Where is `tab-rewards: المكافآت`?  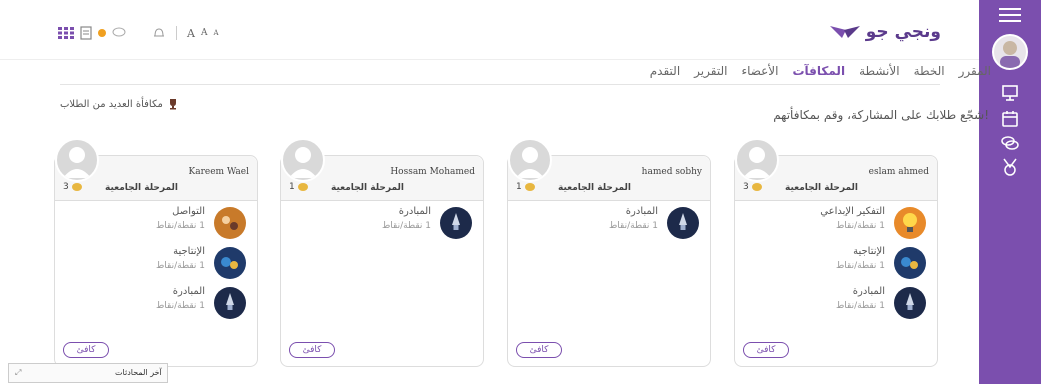
tab-rewards: المكافآت is located at coordinates (818, 71).